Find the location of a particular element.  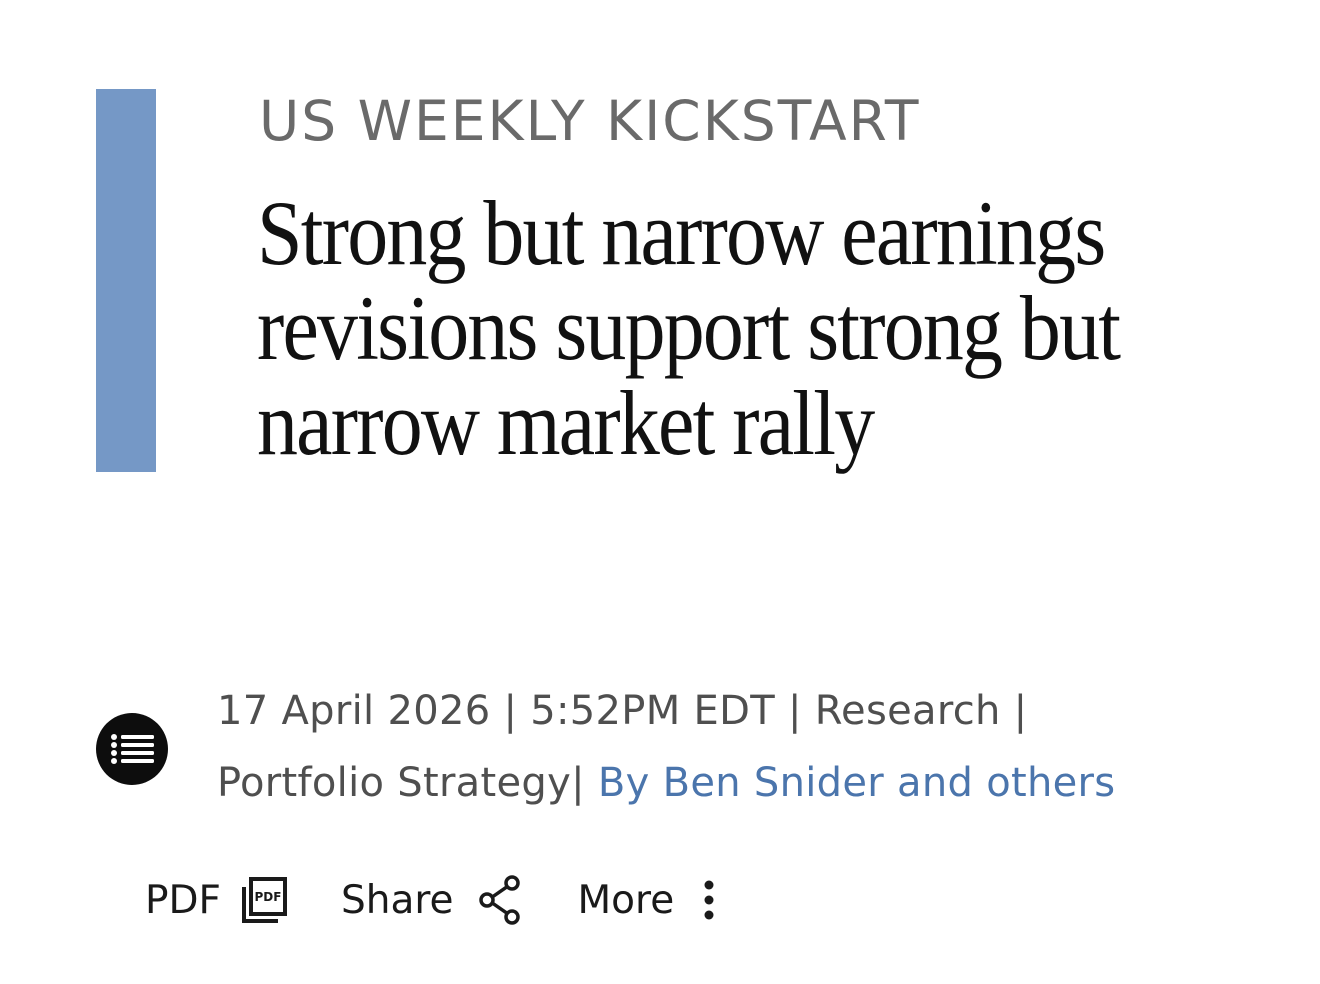

pdf-button-label: PDF is located at coordinates (183, 900).